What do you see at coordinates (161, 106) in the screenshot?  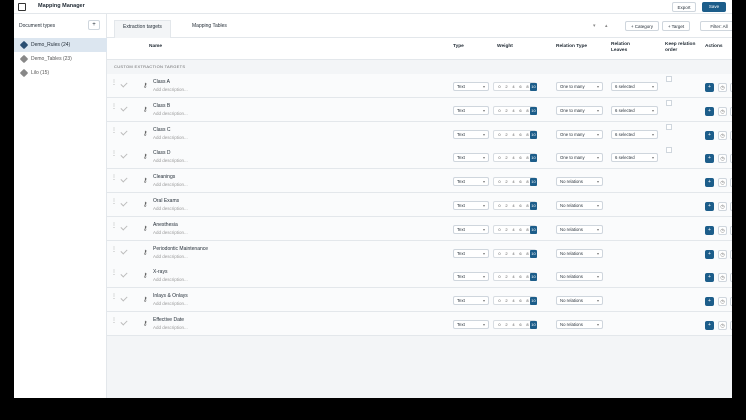 I see `target-name: Class B` at bounding box center [161, 106].